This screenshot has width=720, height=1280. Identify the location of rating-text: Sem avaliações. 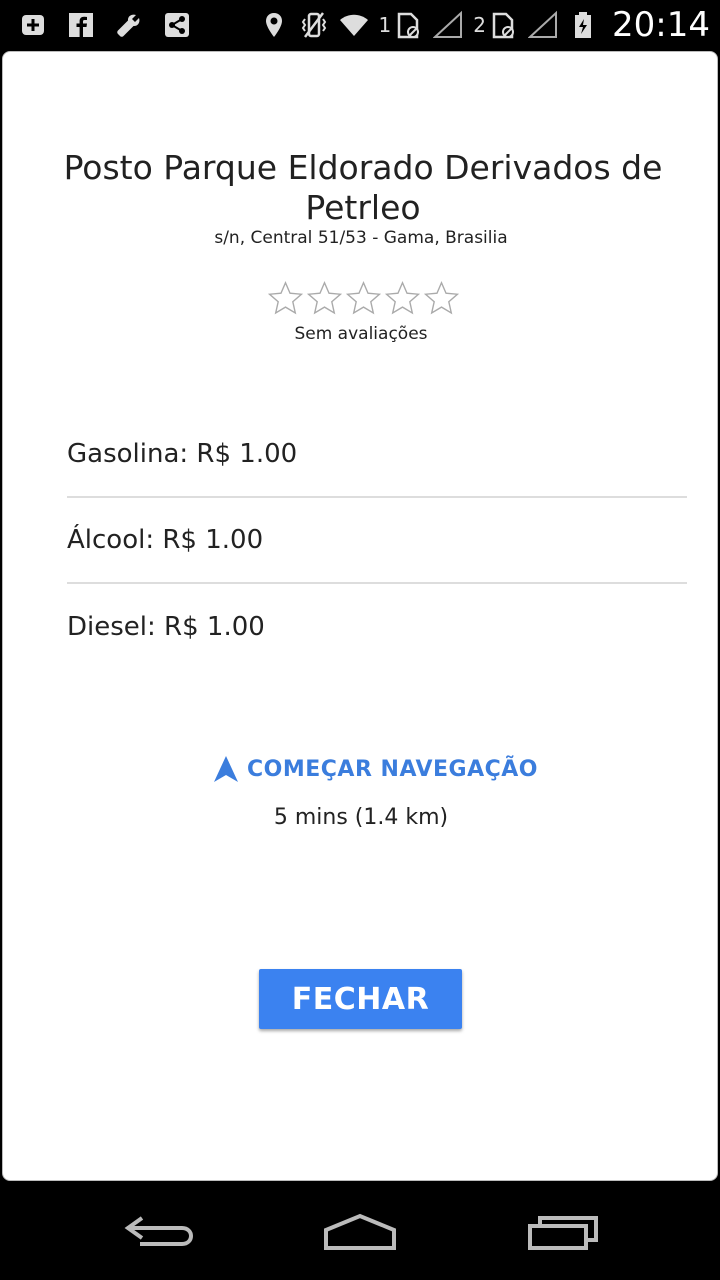
(361, 334).